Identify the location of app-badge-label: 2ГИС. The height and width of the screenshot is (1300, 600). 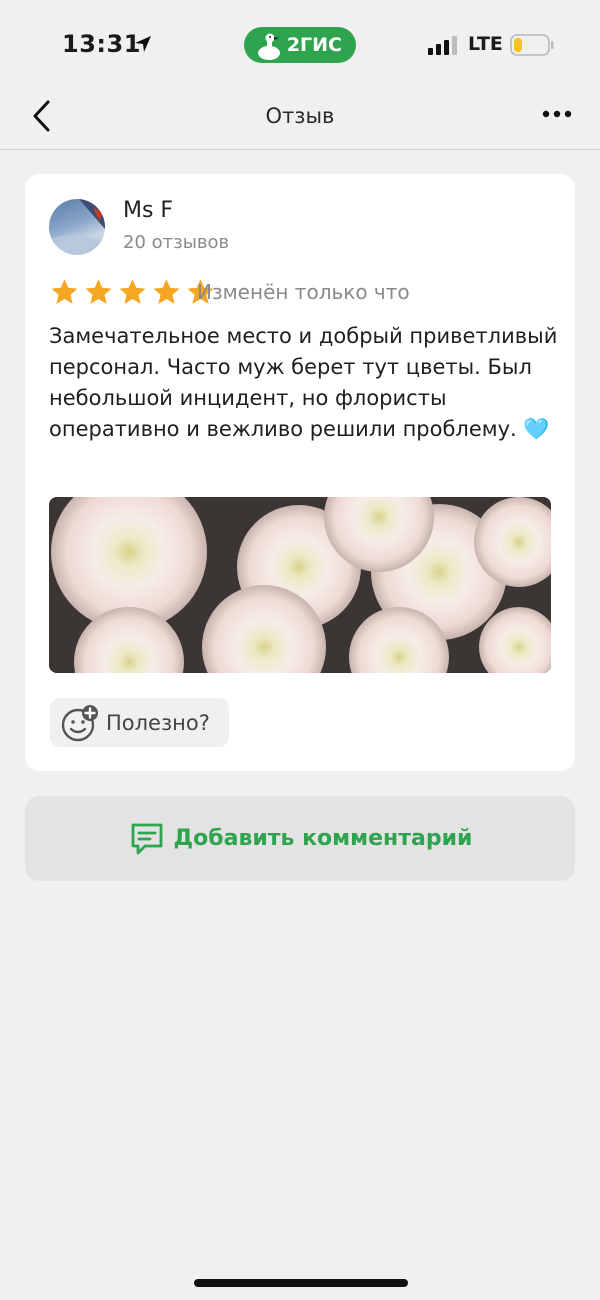
(314, 45).